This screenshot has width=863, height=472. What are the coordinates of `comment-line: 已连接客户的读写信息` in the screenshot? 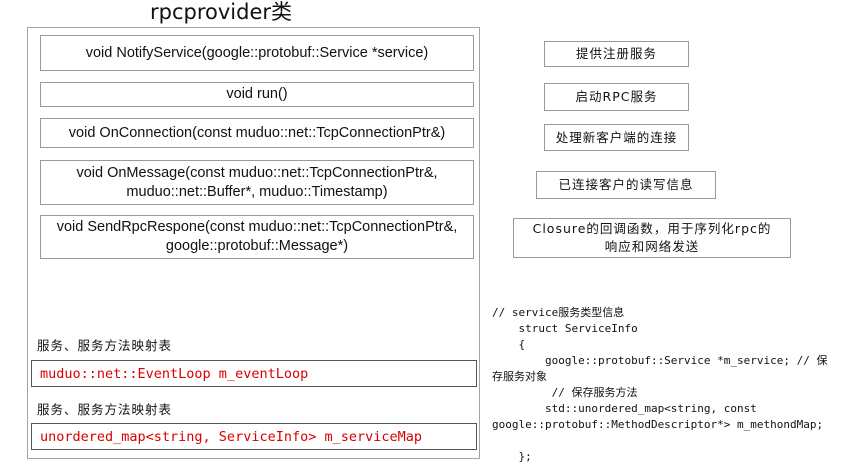 It's located at (626, 184).